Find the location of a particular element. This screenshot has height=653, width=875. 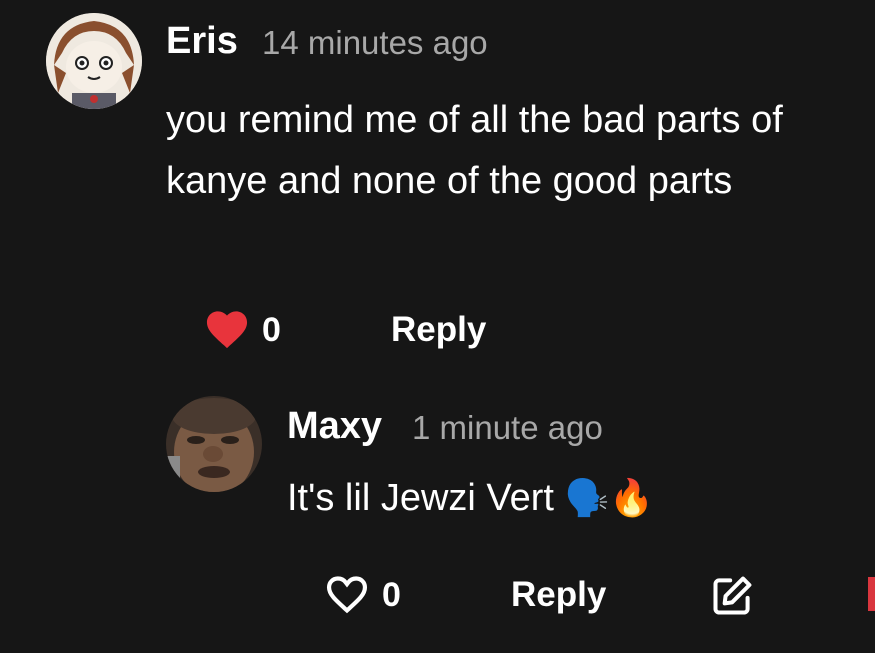

comment-author: Eris is located at coordinates (202, 41).